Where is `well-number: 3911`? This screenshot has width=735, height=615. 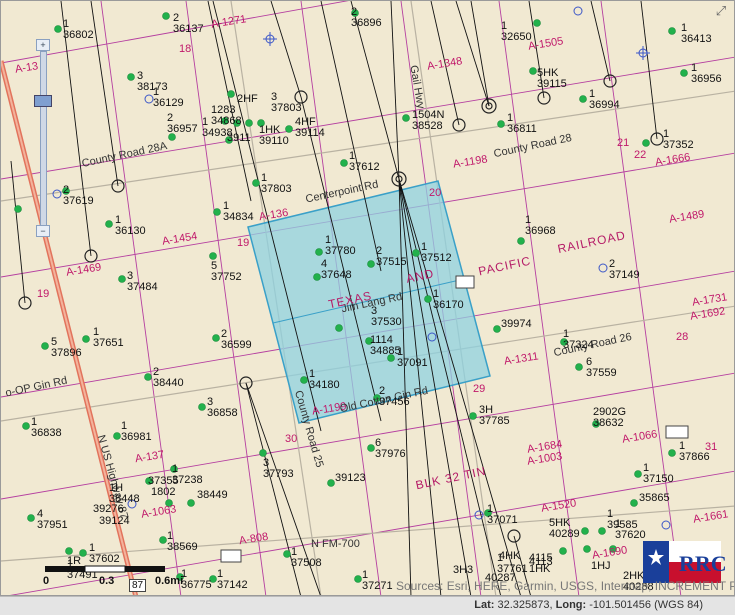
well-number: 3911 is located at coordinates (239, 138).